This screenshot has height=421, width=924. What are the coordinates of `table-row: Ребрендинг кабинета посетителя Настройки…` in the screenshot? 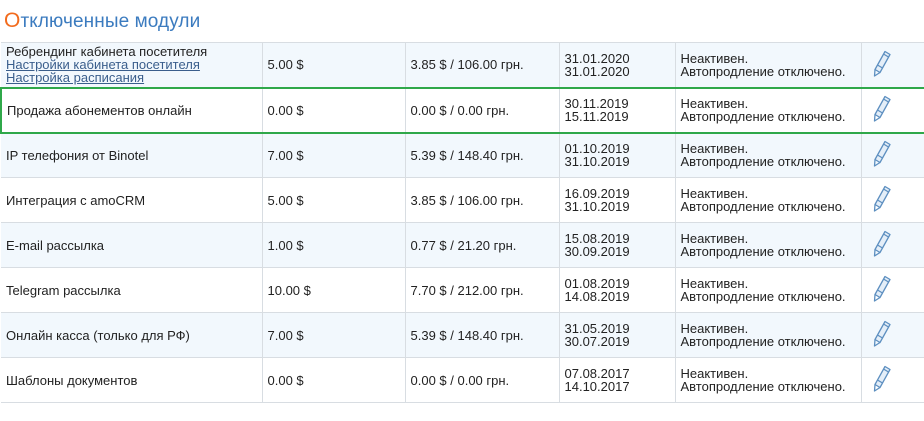 It's located at (462, 65).